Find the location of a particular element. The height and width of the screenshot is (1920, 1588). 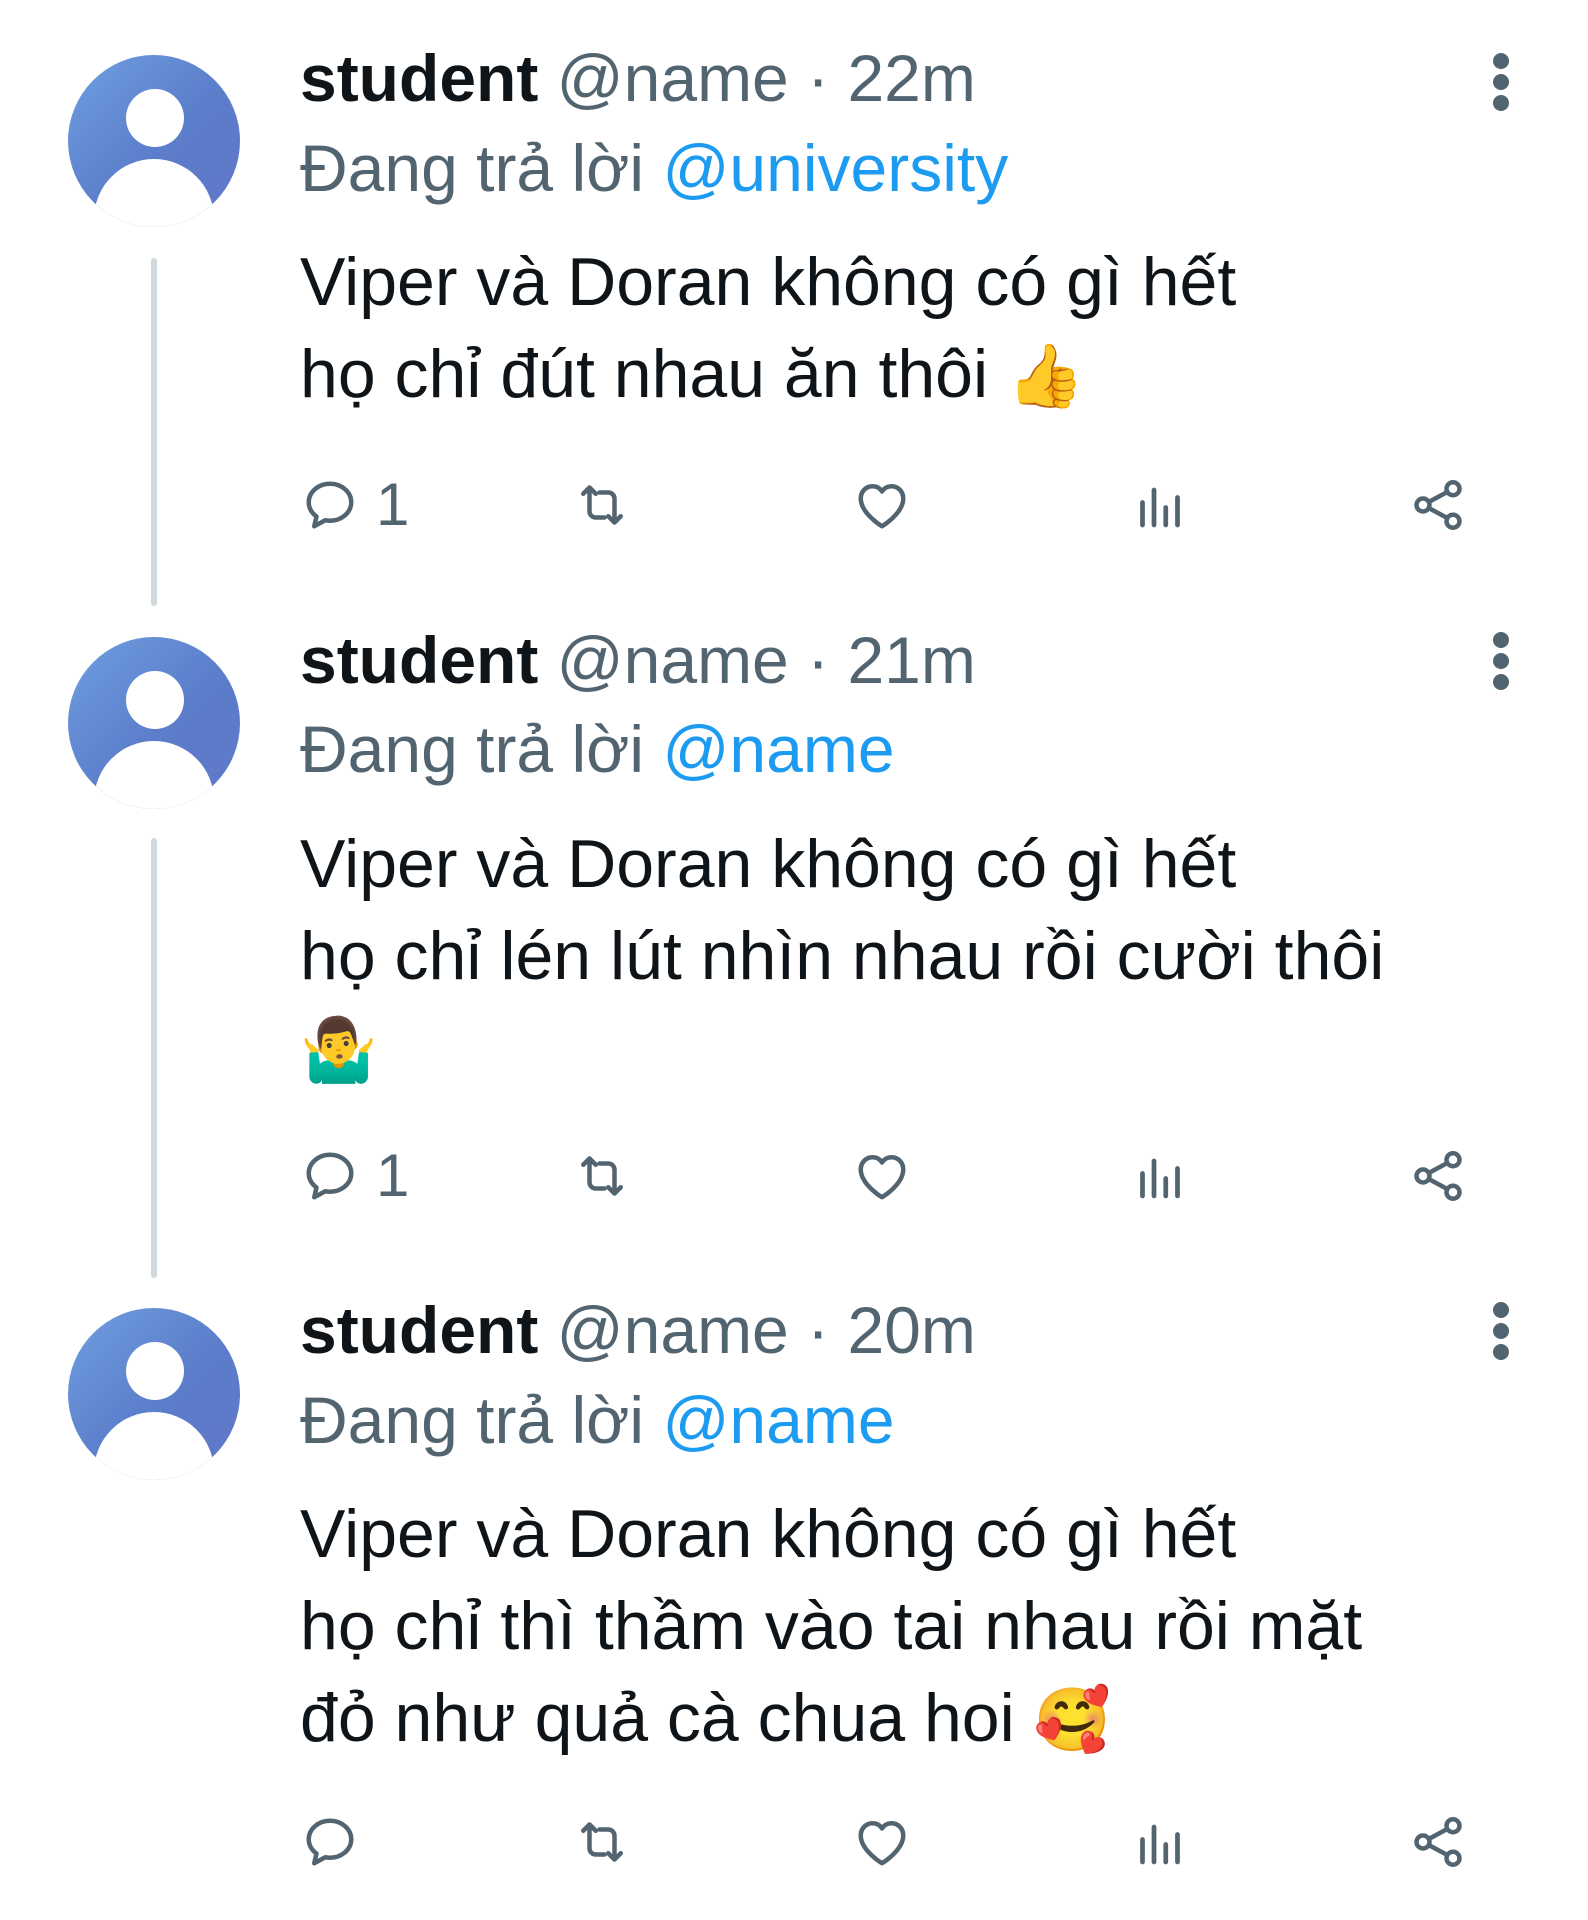

mention-link: @university is located at coordinates (835, 168).